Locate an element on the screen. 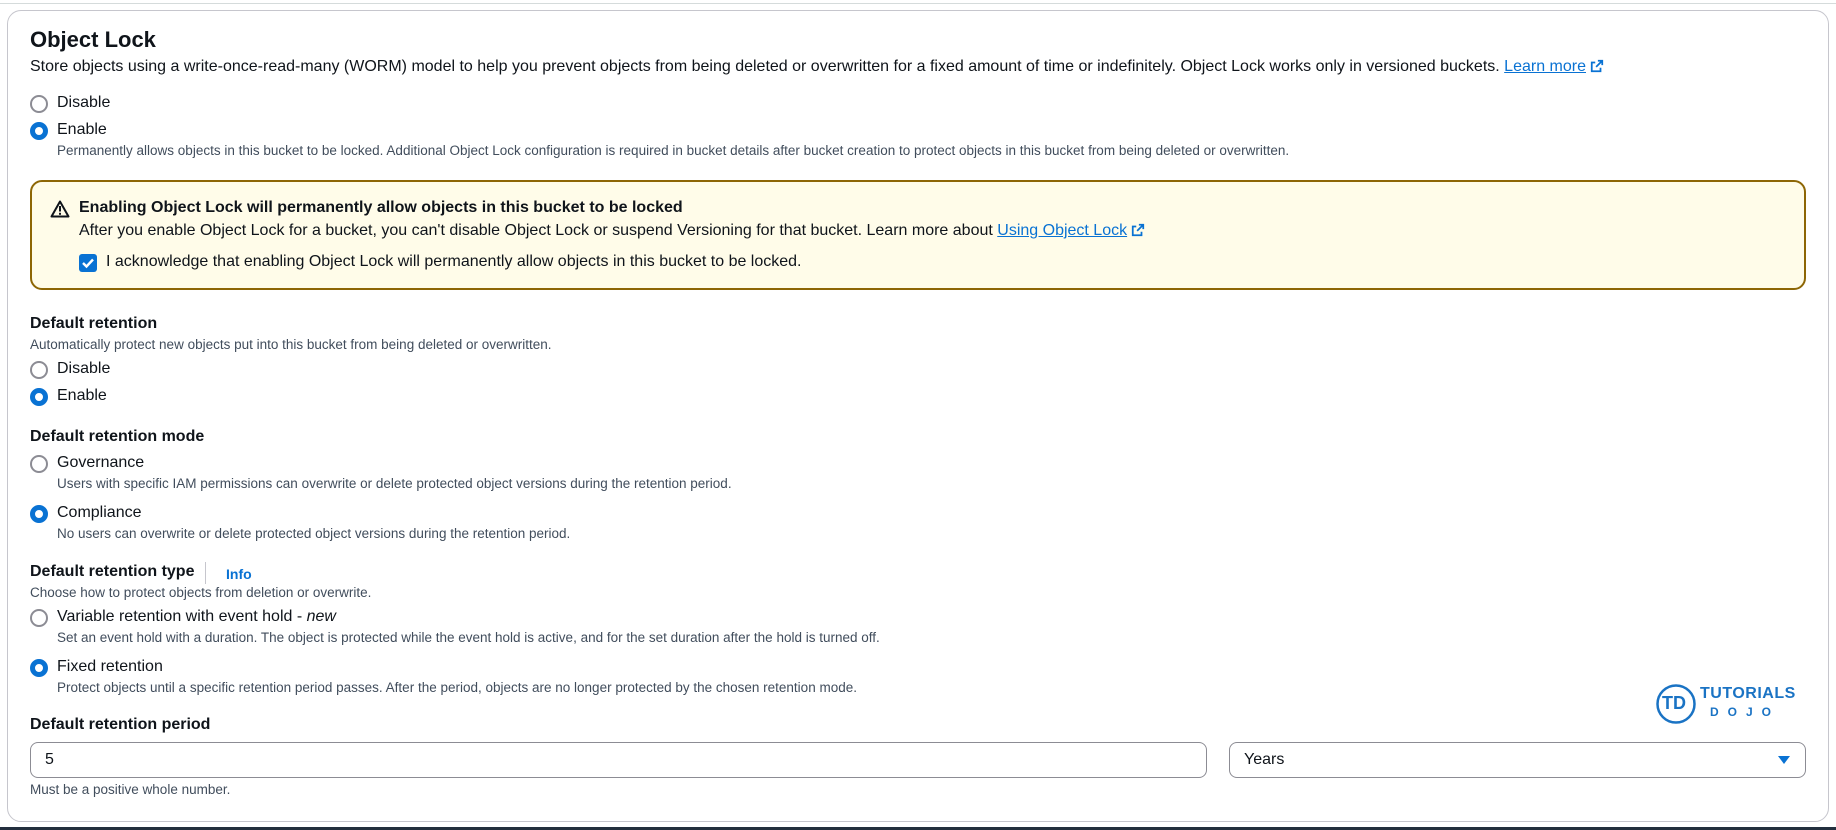 The width and height of the screenshot is (1836, 830). td-logo-text: TD is located at coordinates (1674, 703).